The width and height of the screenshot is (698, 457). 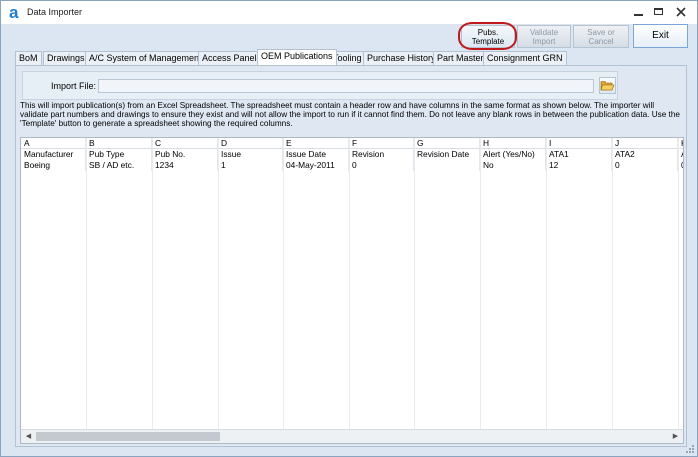 I want to click on maximize-icon, so click(x=658, y=11).